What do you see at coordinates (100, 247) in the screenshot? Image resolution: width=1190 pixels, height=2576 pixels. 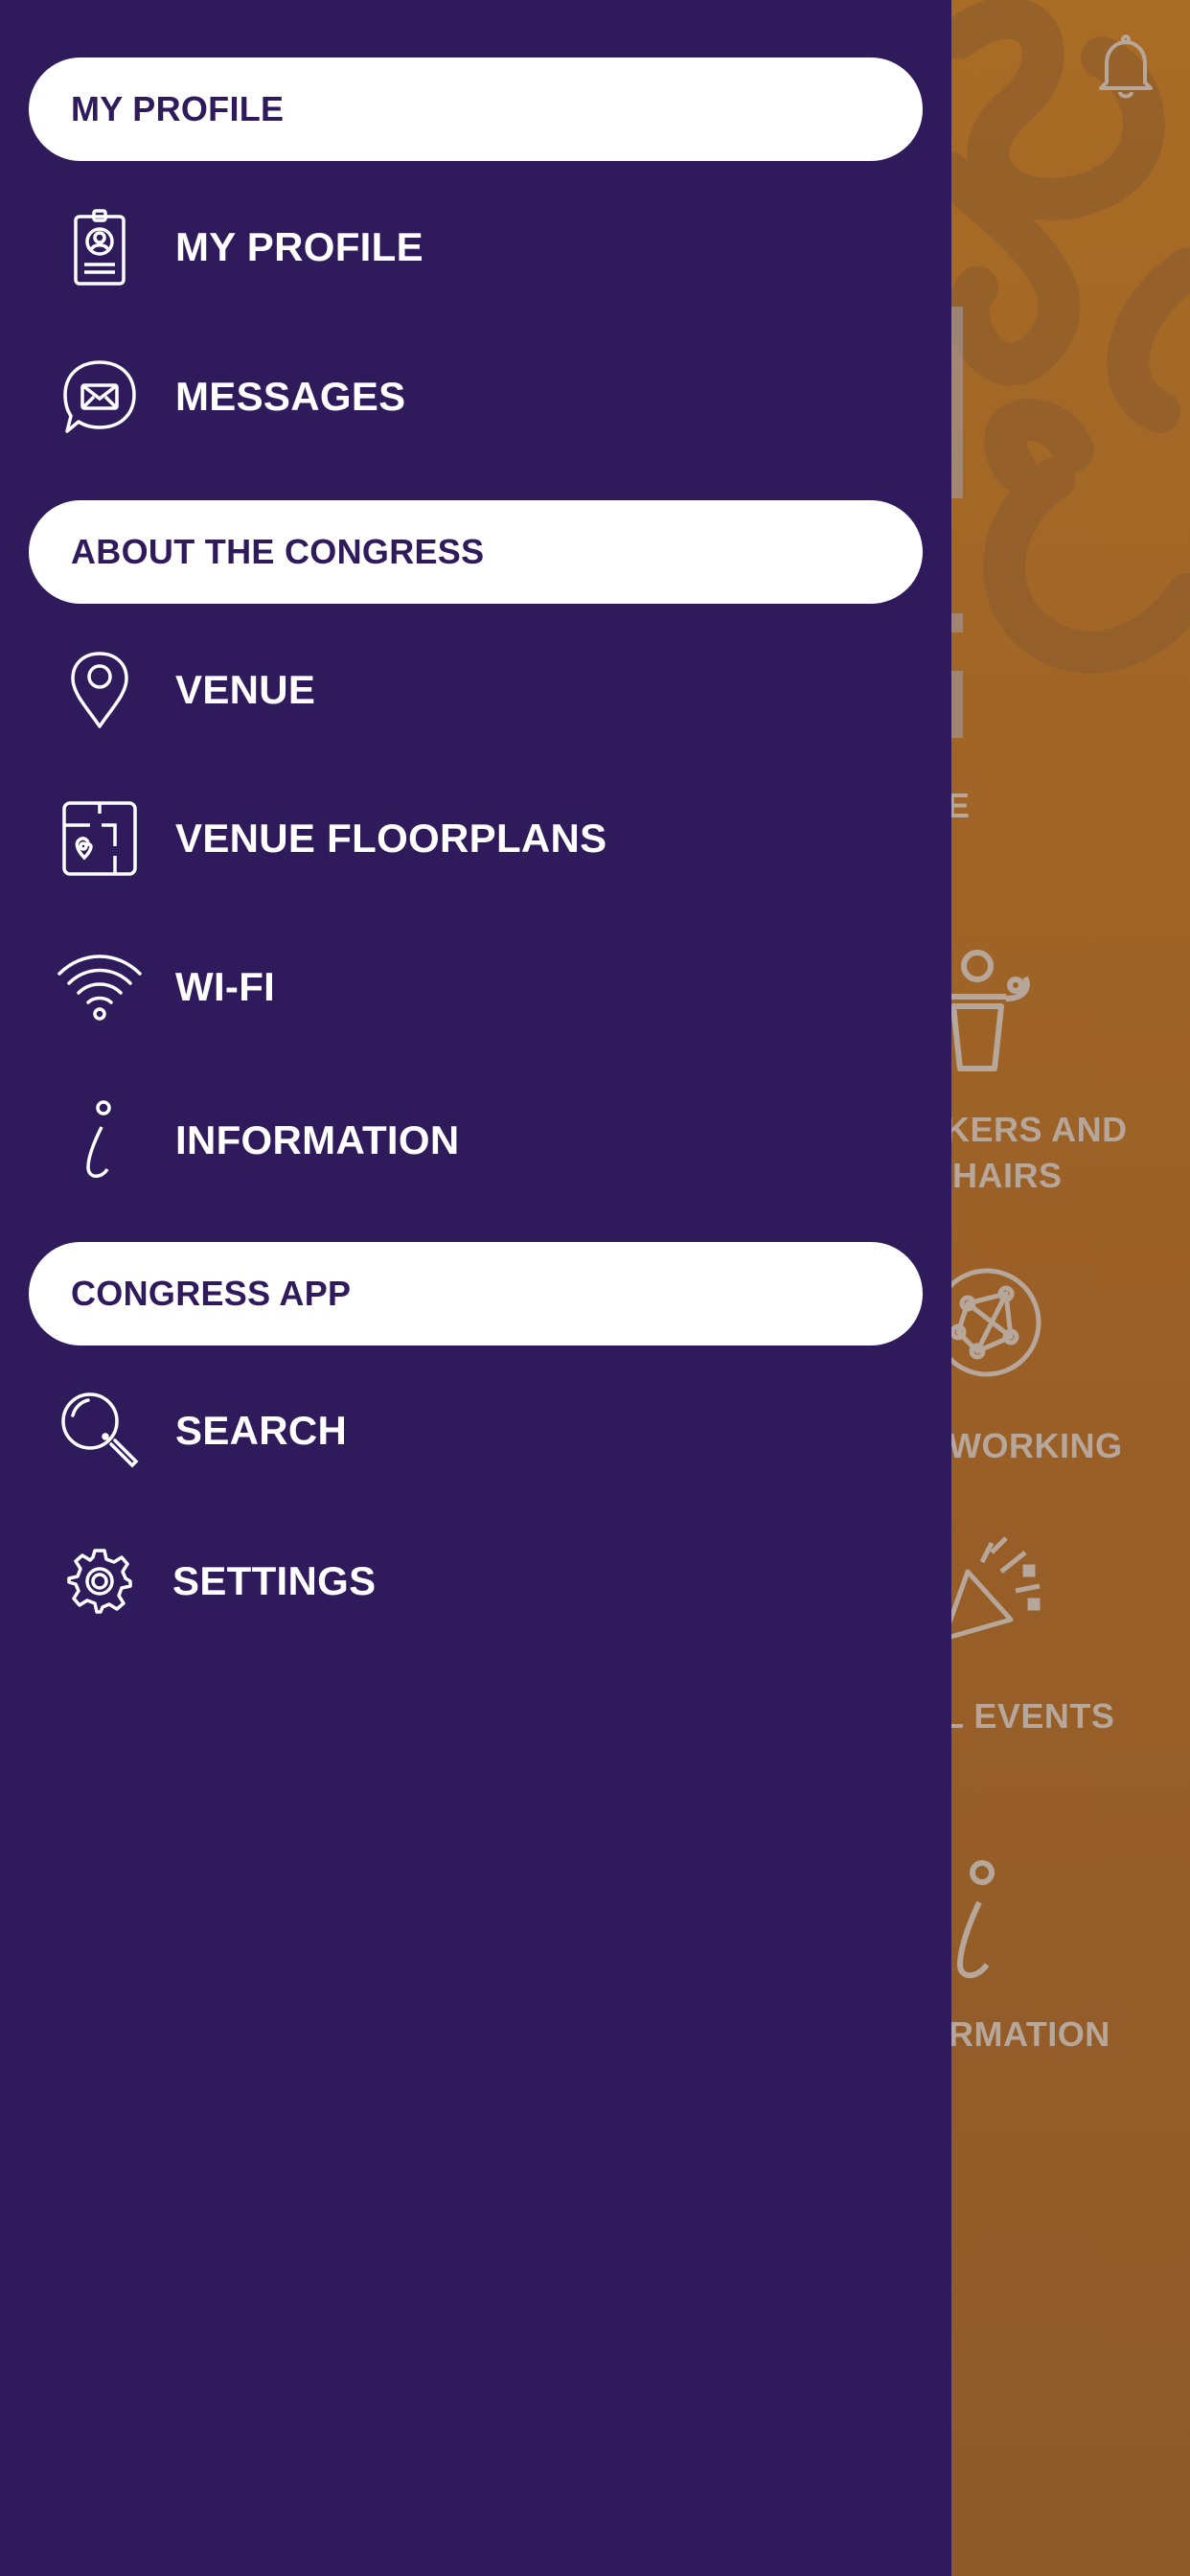 I see `id-badge-icon` at bounding box center [100, 247].